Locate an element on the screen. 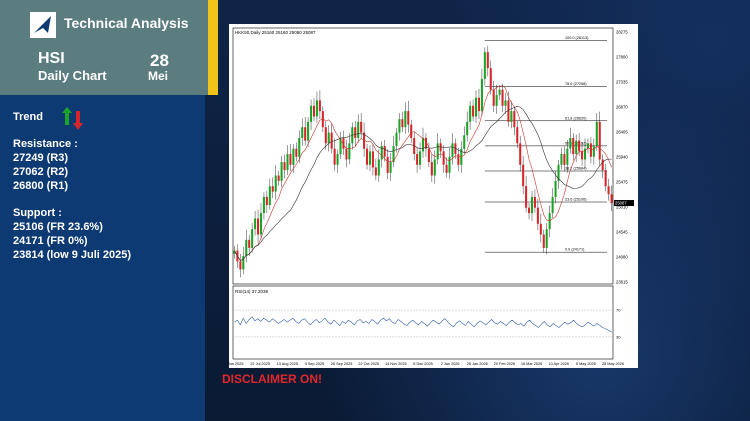 The width and height of the screenshot is (750, 421). support-s2: 24171 (FR 0%) is located at coordinates (50, 241).